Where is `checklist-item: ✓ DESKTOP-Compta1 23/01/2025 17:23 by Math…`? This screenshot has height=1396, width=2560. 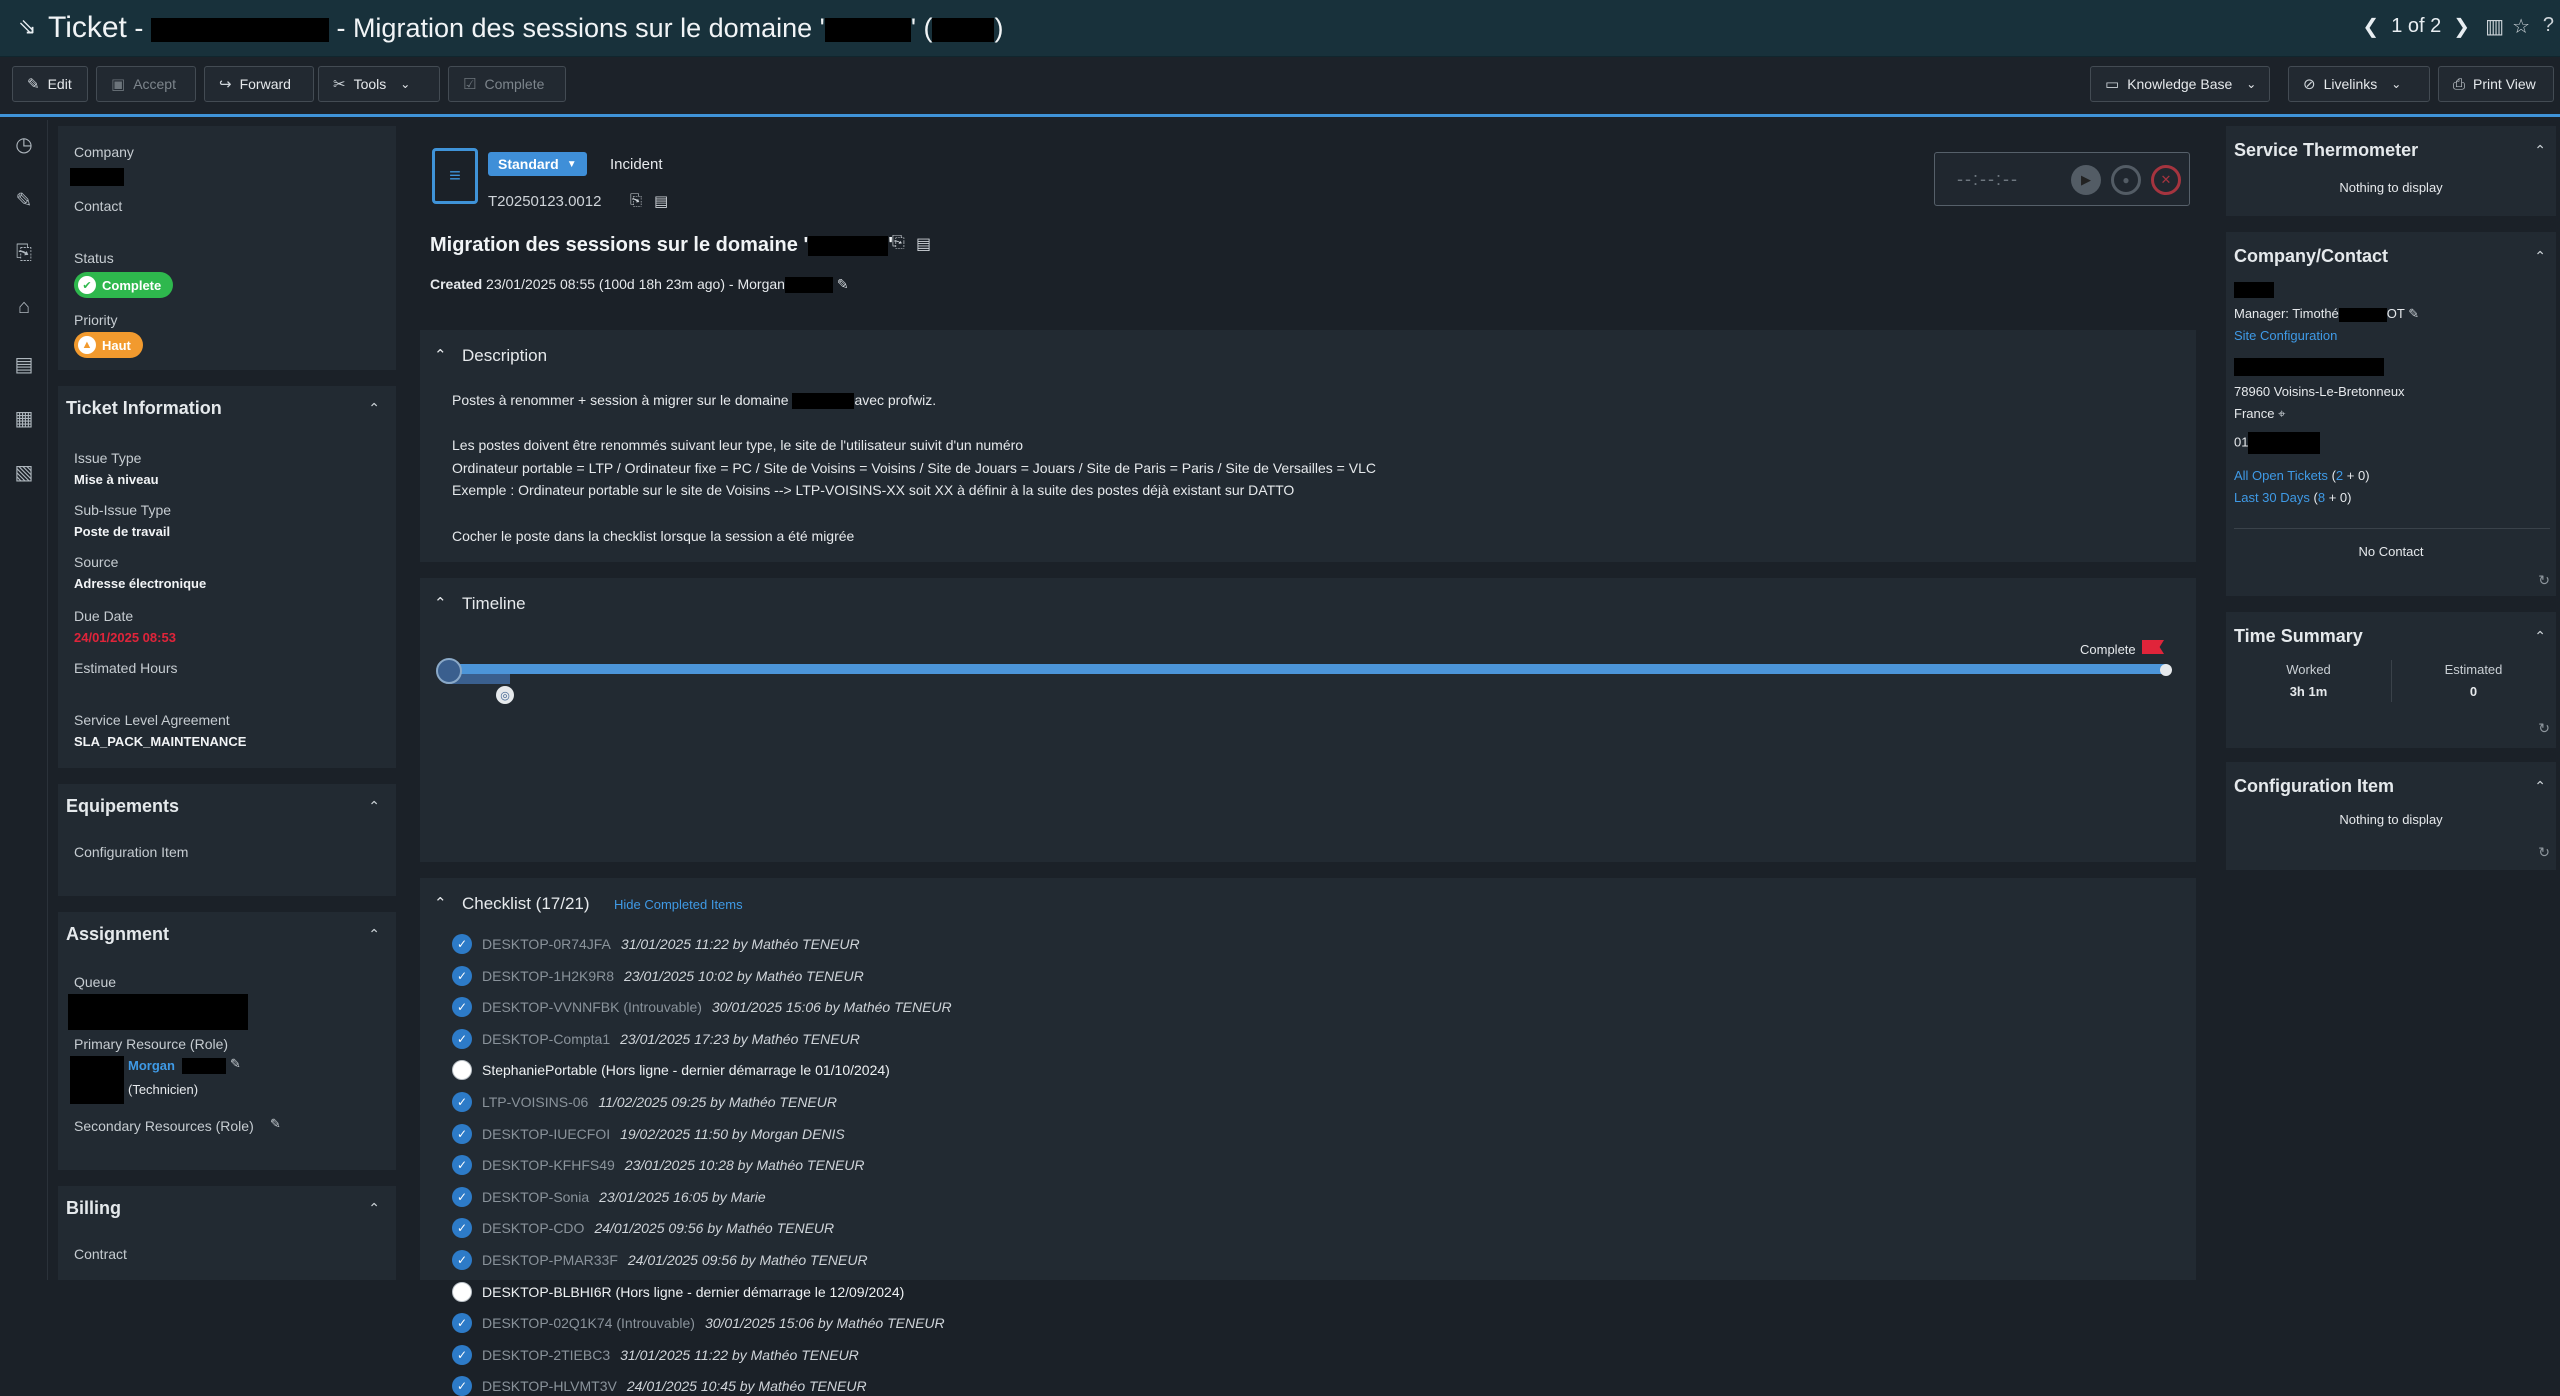 checklist-item: ✓ DESKTOP-Compta1 23/01/2025 17:23 by Math… is located at coordinates (656, 1038).